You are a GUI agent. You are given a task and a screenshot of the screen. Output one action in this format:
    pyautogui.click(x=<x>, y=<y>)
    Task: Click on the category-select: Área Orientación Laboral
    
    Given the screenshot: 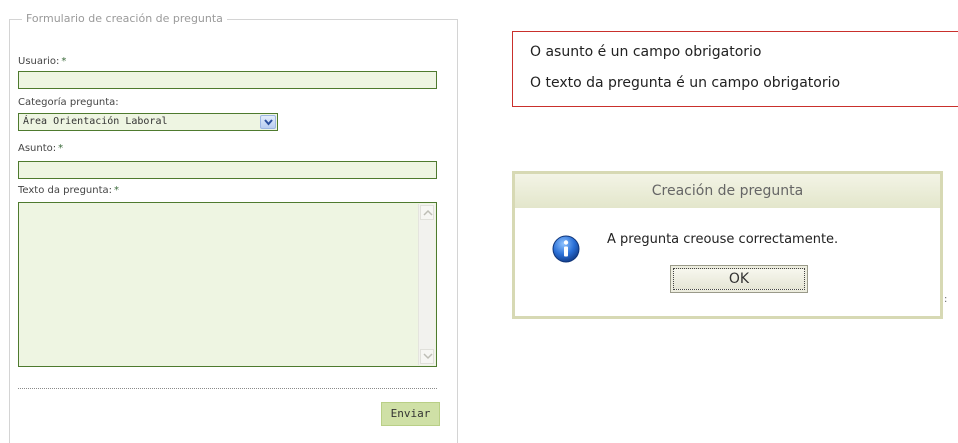 What is the action you would take?
    pyautogui.click(x=148, y=122)
    